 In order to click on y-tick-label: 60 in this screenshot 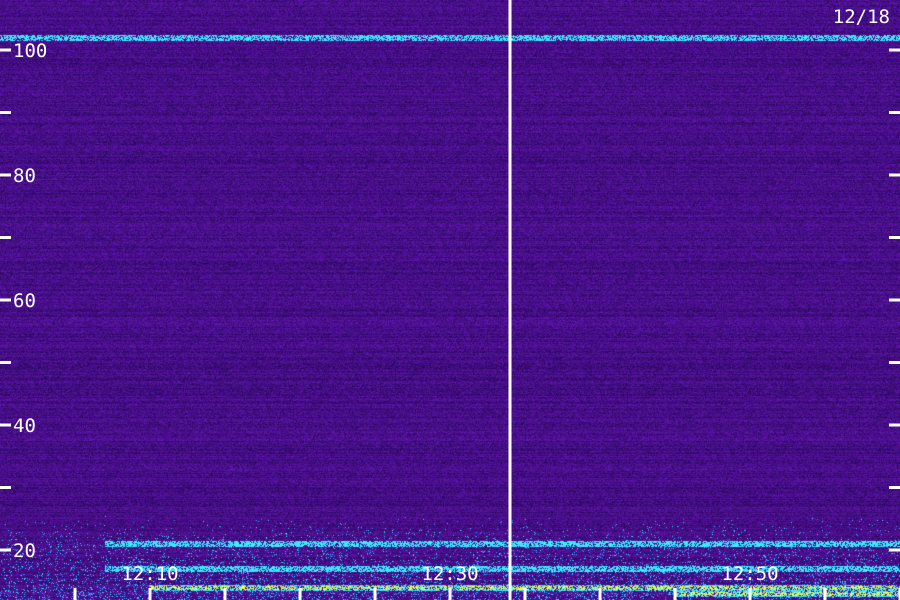, I will do `click(24, 301)`.